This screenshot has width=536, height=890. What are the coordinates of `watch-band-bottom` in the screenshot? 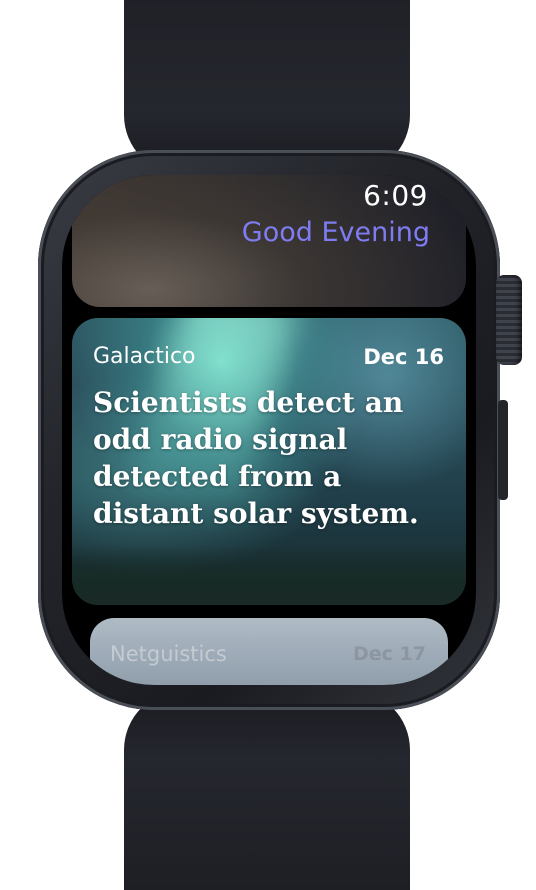 It's located at (267, 790).